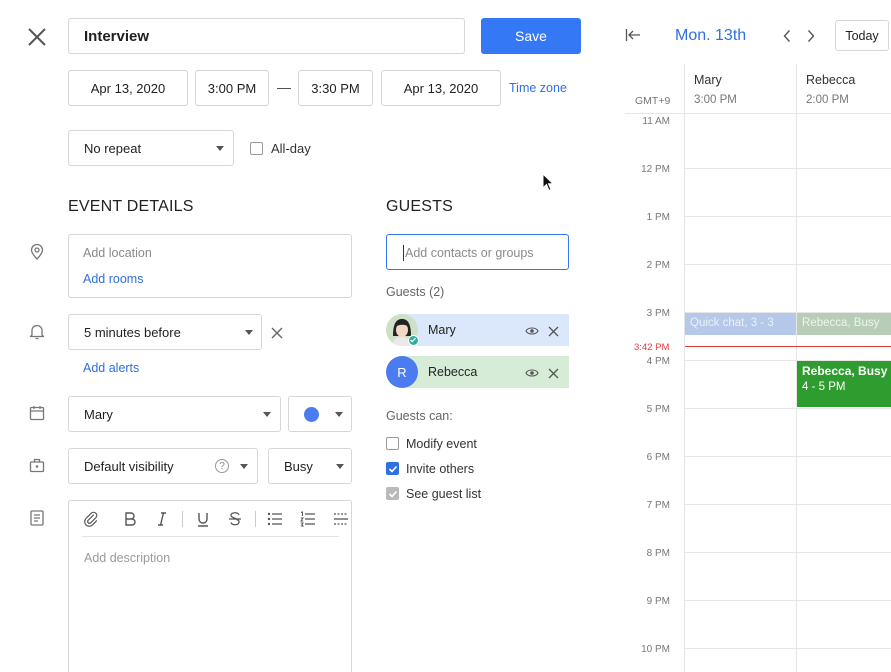  Describe the element at coordinates (402, 372) in the screenshot. I see `avatar-rebecca: R` at that location.